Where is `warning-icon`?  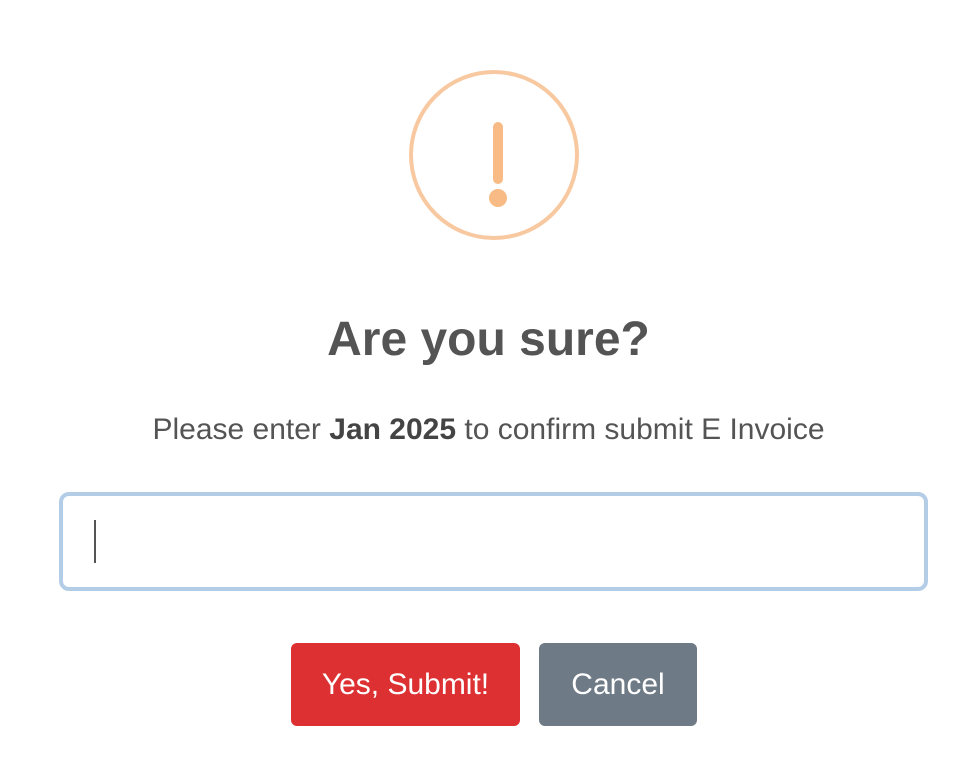
warning-icon is located at coordinates (494, 155).